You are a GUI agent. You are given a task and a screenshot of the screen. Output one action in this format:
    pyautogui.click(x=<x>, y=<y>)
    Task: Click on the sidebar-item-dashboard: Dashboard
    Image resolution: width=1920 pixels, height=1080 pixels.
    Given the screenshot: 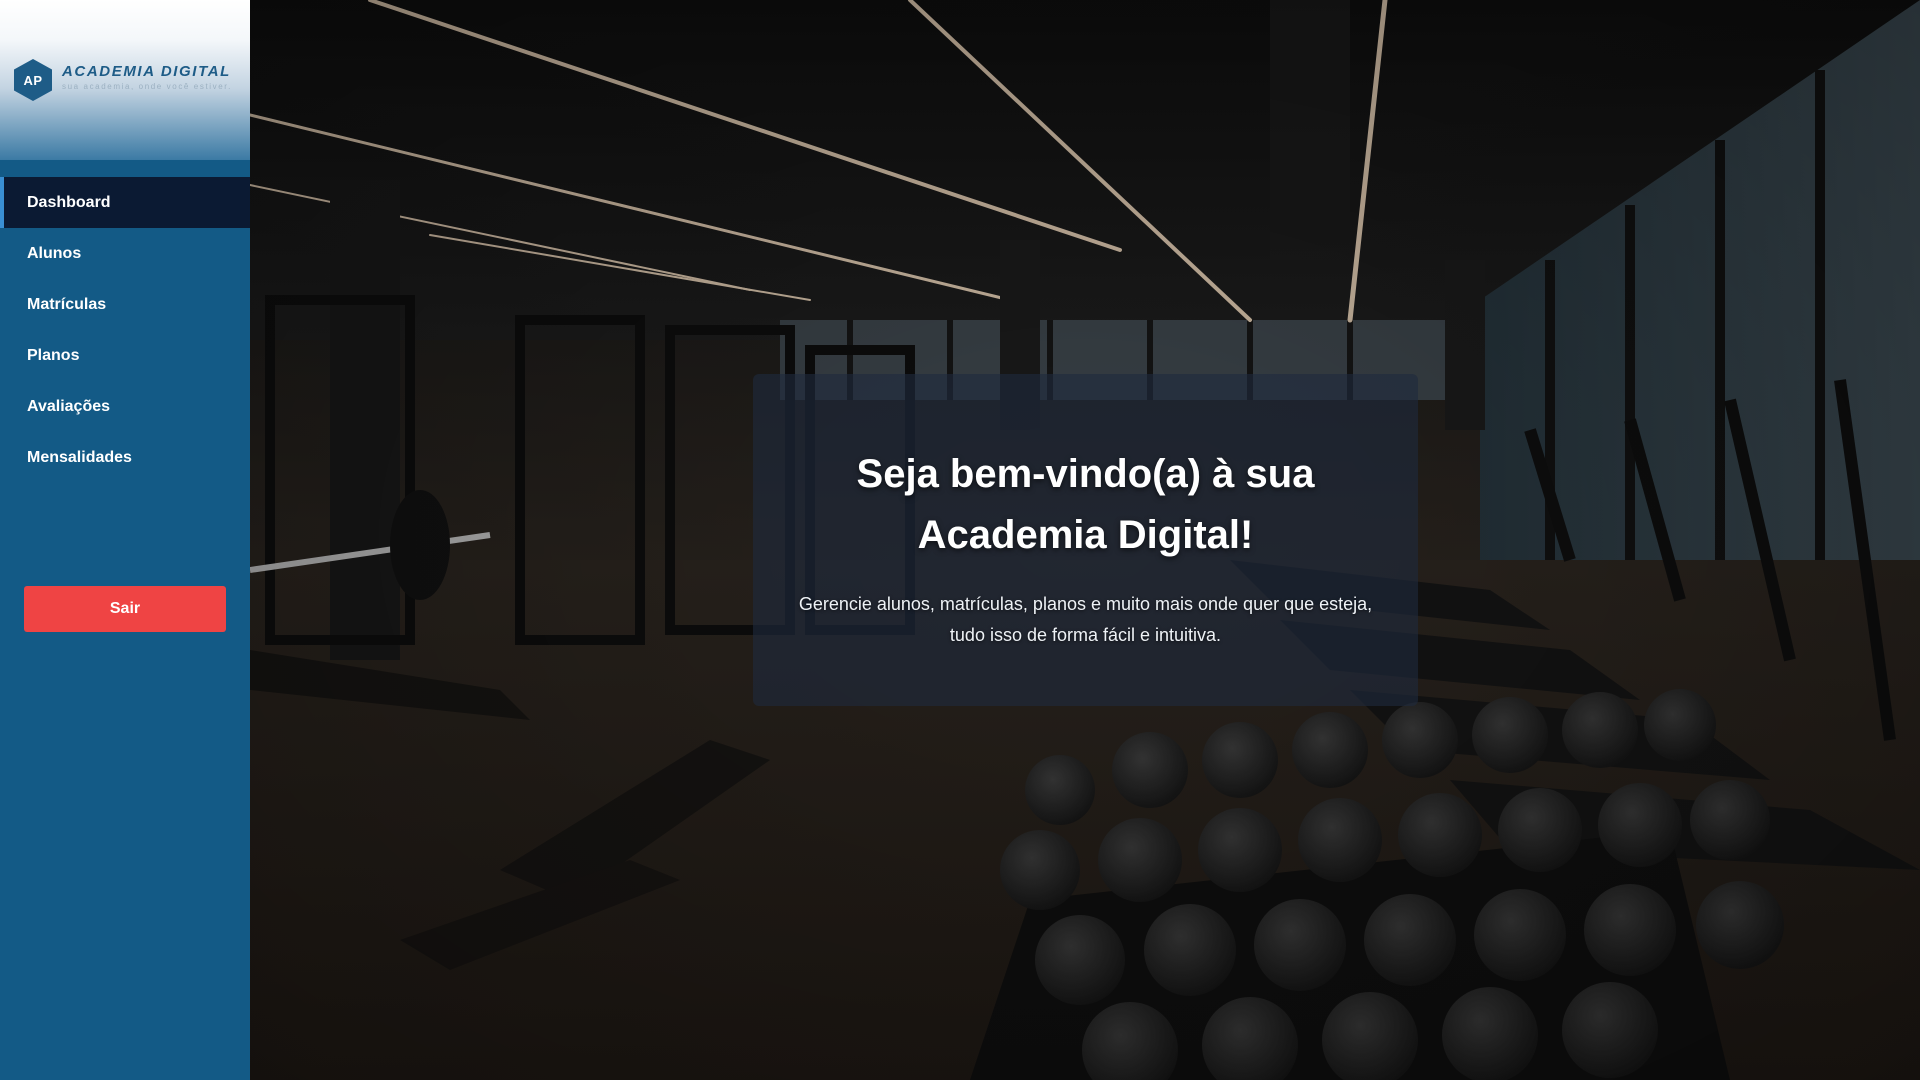 What is the action you would take?
    pyautogui.click(x=125, y=202)
    